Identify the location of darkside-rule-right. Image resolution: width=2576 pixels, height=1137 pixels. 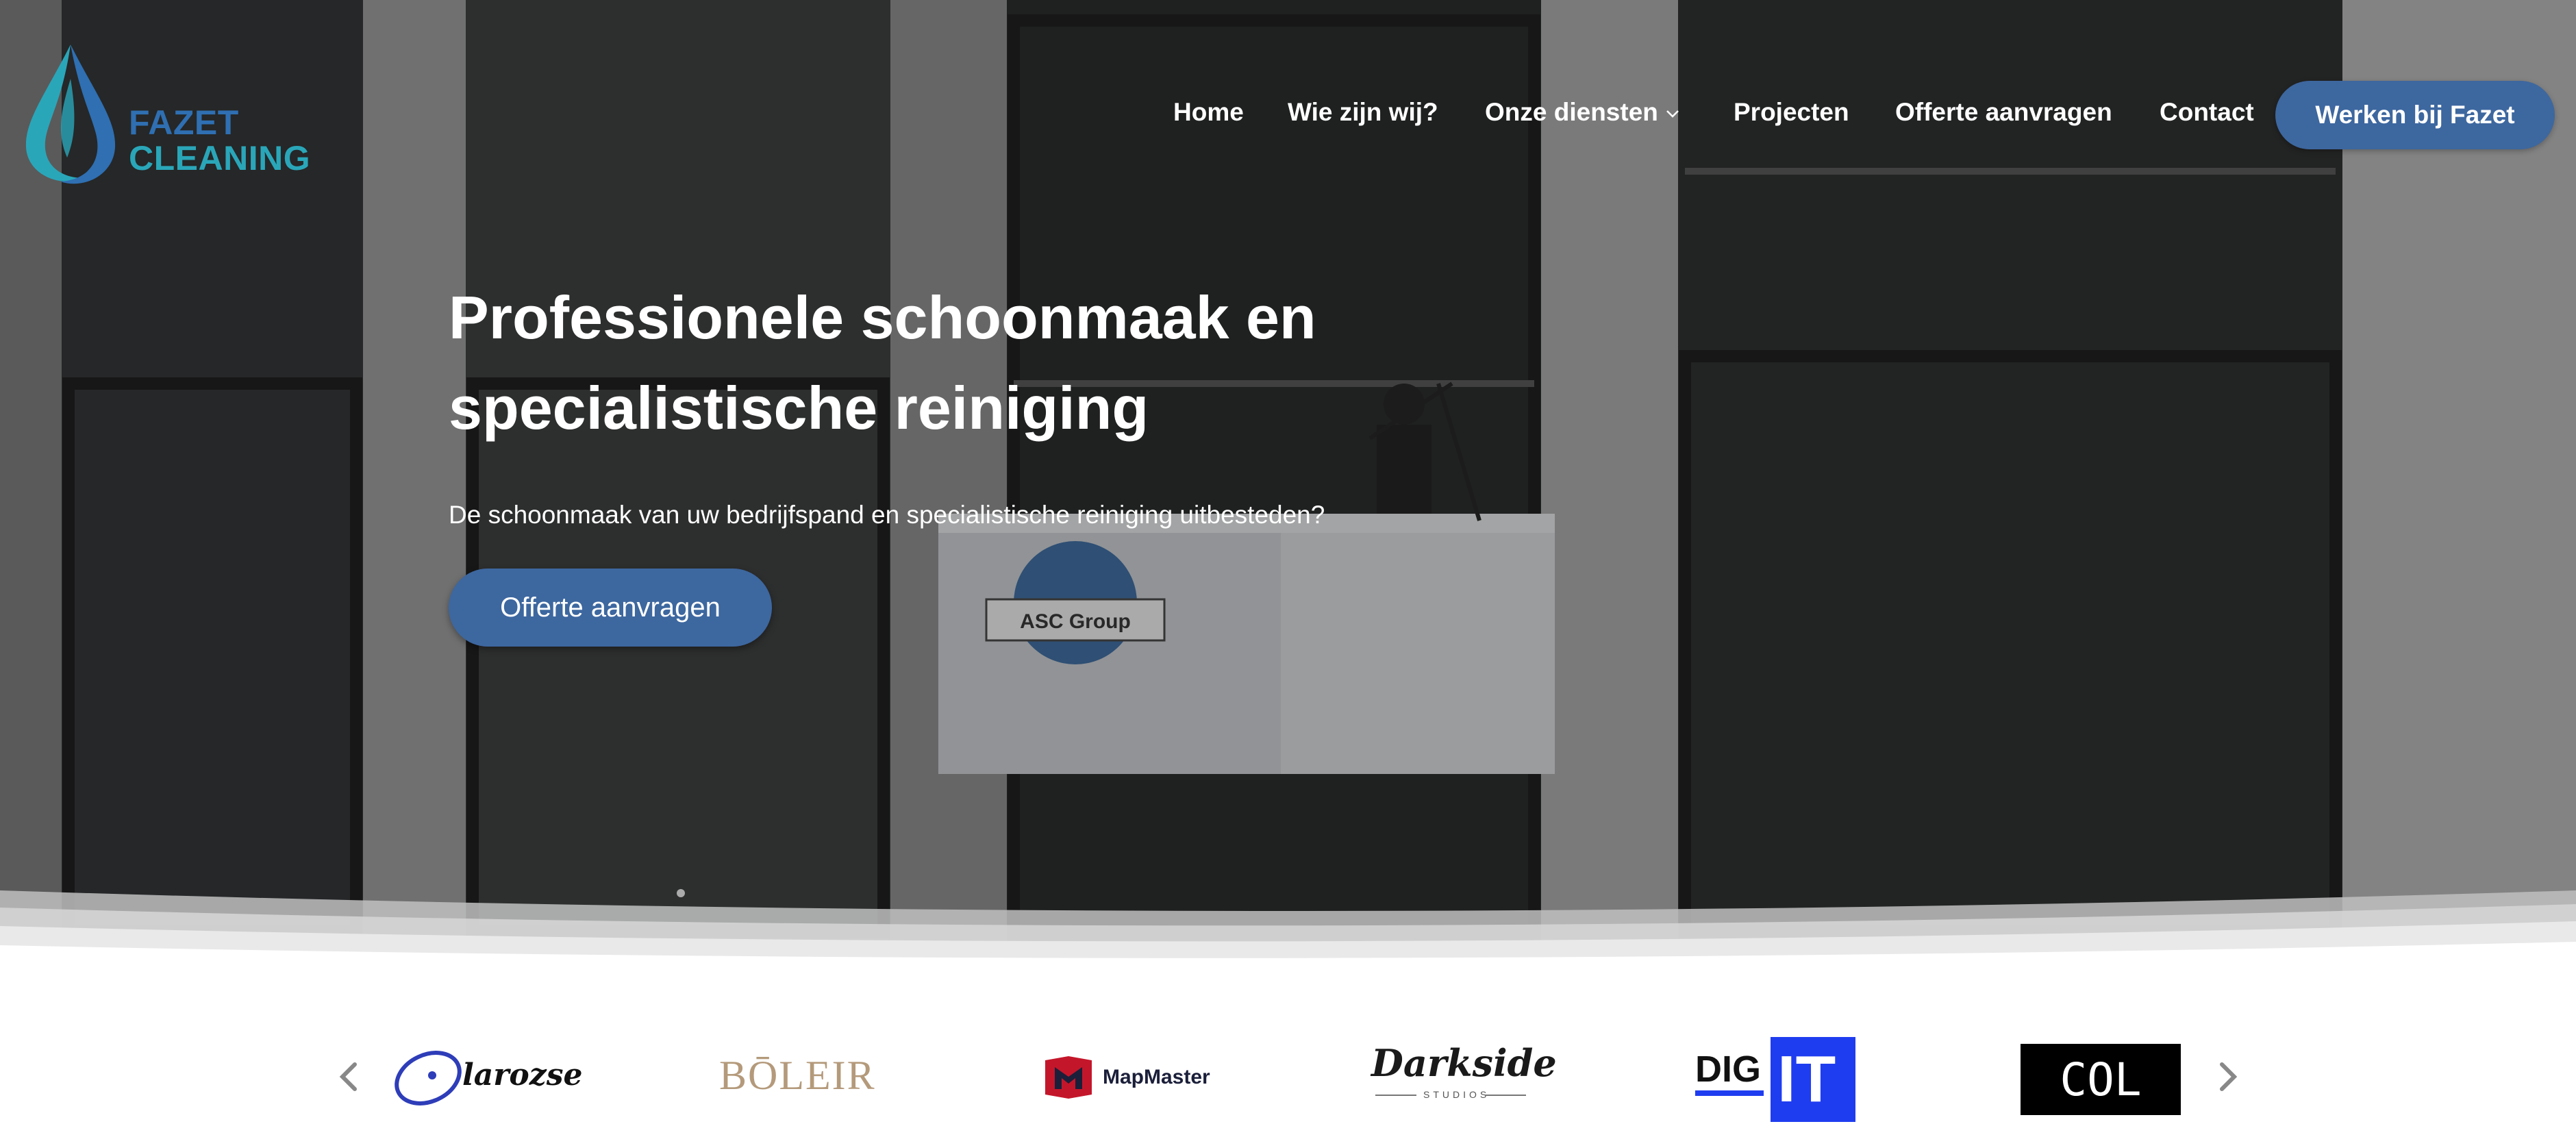
(1505, 1095).